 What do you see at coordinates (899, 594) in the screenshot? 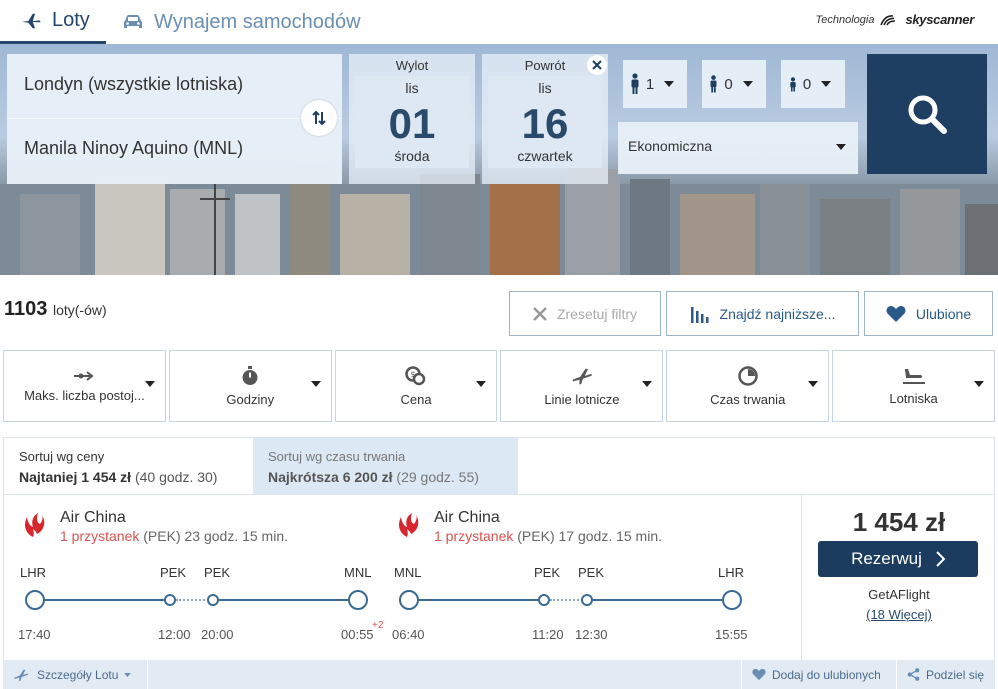
I see `booking-agent: GetAFlight` at bounding box center [899, 594].